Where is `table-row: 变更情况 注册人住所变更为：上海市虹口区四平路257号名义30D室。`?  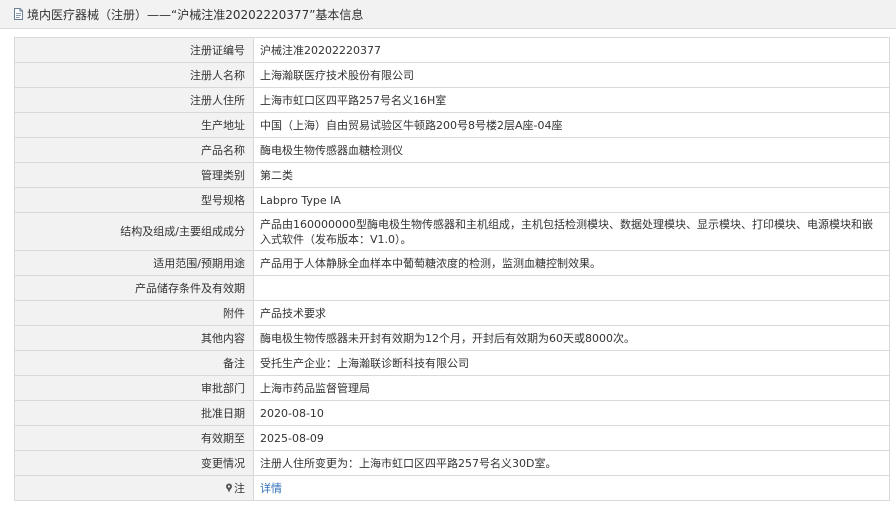 table-row: 变更情况 注册人住所变更为：上海市虹口区四平路257号名义30D室。 is located at coordinates (452, 463).